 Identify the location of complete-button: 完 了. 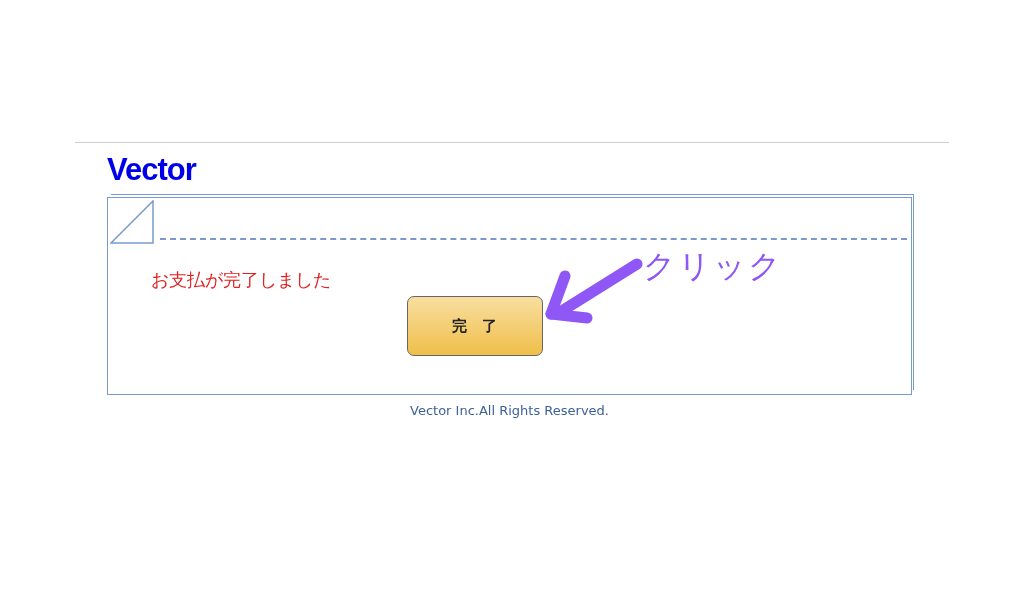
(474, 326).